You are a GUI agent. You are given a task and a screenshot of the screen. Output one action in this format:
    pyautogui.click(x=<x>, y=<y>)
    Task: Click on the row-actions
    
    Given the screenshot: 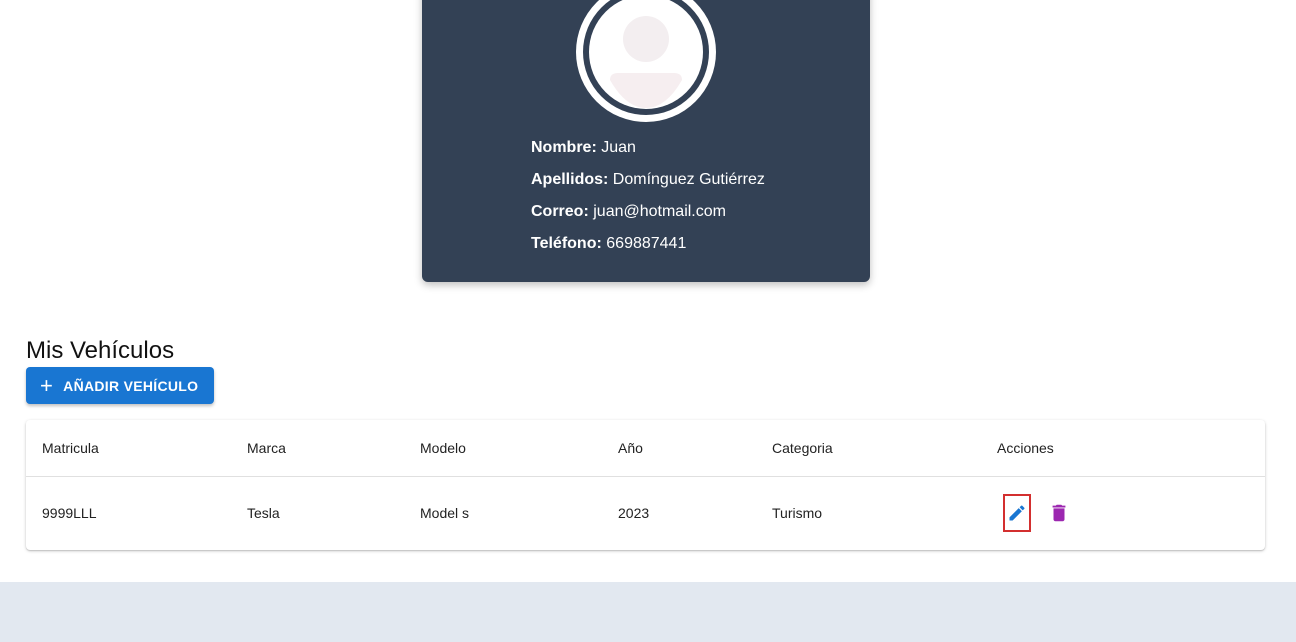 What is the action you would take?
    pyautogui.click(x=1131, y=513)
    